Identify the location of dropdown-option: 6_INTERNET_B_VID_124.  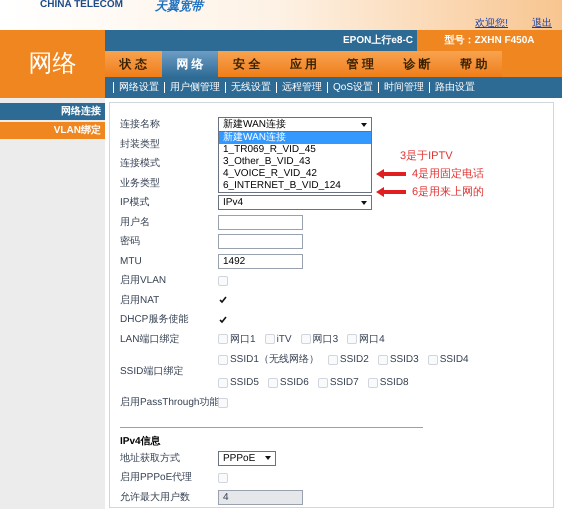
(295, 186).